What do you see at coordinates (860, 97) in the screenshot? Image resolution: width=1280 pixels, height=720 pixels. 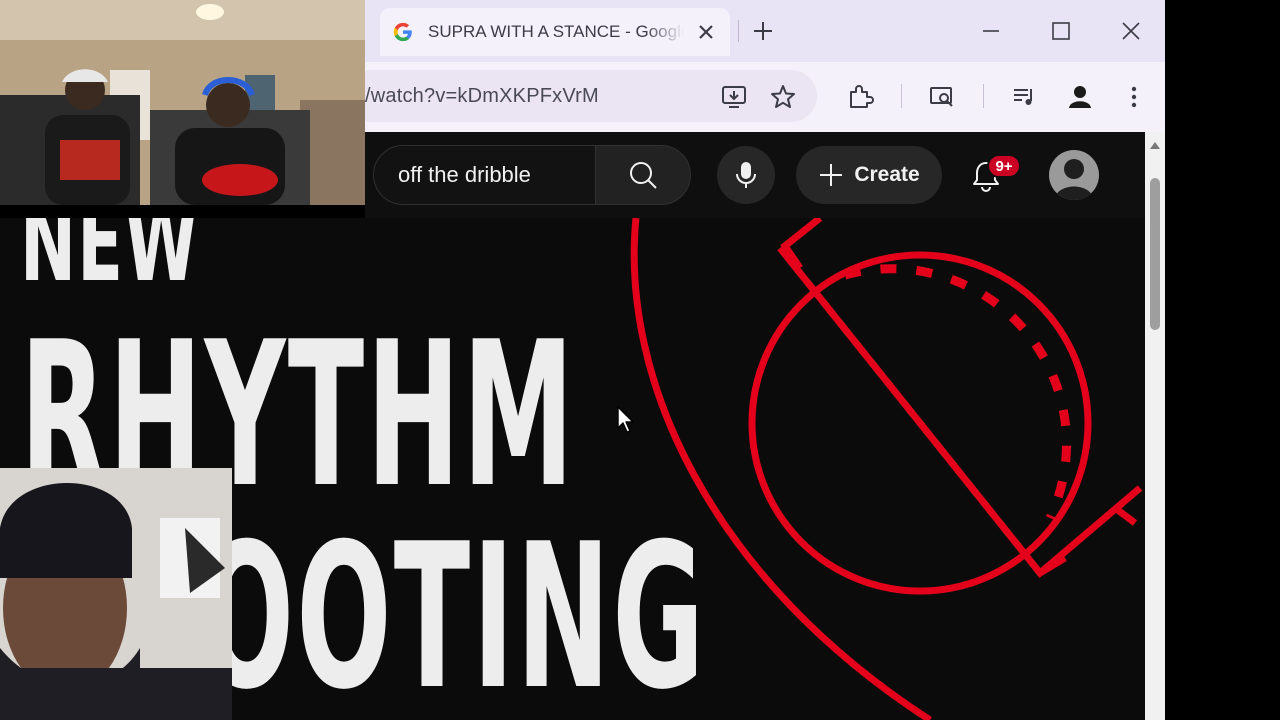 I see `extensions-icon` at bounding box center [860, 97].